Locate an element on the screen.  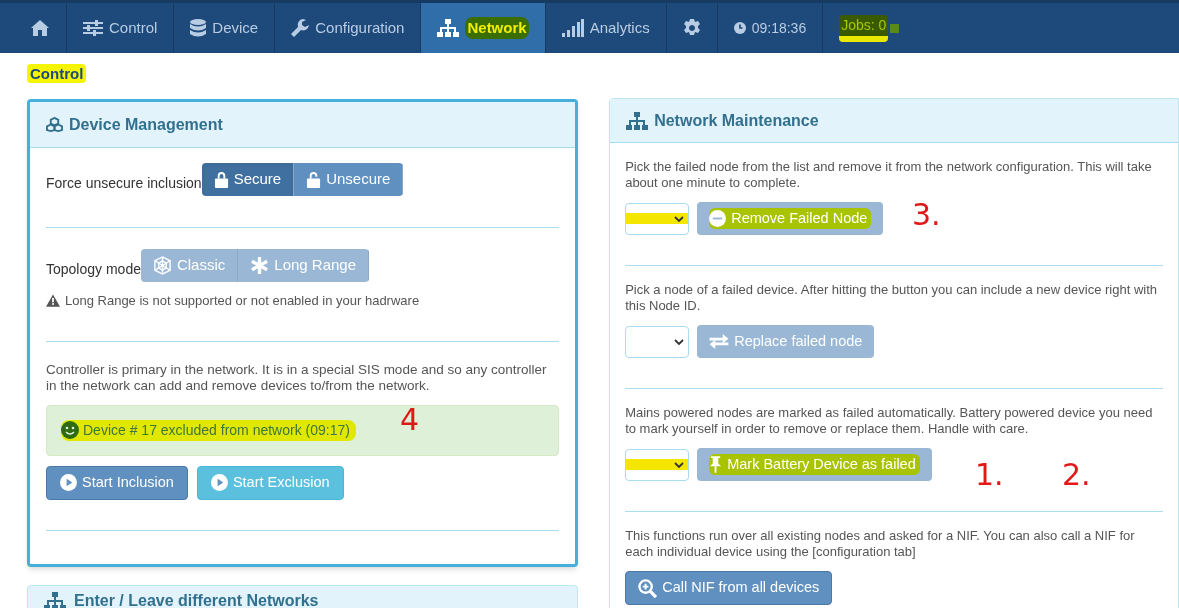
network-icon is located at coordinates (55, 600).